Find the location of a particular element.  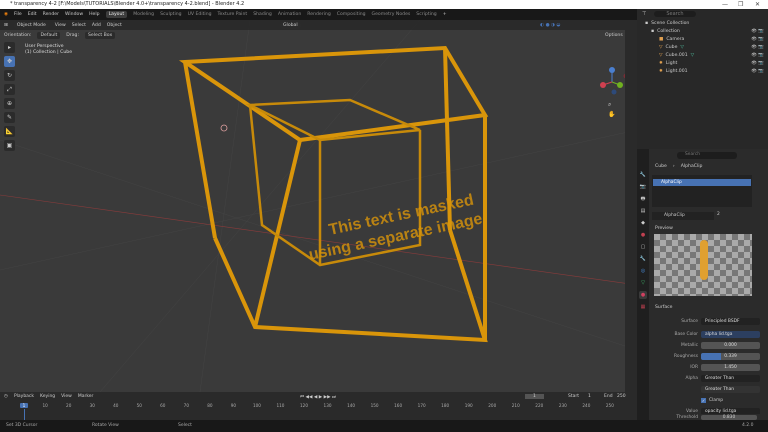

editor-type-icon: ⊞ is located at coordinates (6, 25).